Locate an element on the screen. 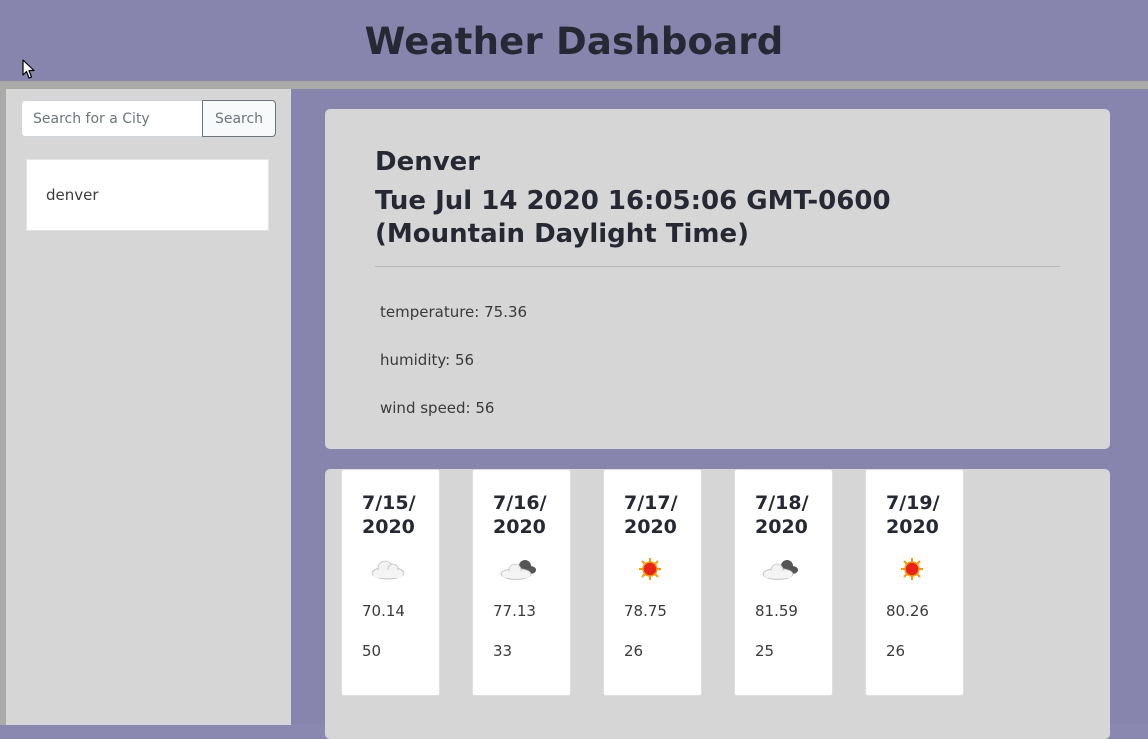 This screenshot has height=739, width=1148. humidity-text: humidity: 56 is located at coordinates (427, 360).